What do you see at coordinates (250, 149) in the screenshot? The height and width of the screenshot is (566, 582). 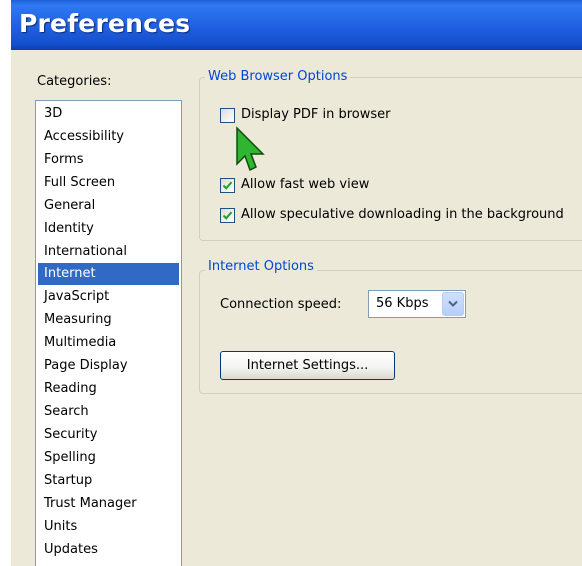 I see `cursor-arrow-icon` at bounding box center [250, 149].